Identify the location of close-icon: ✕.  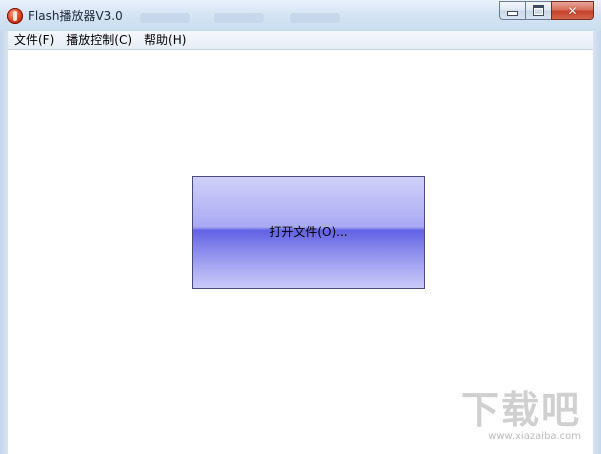
(572, 10).